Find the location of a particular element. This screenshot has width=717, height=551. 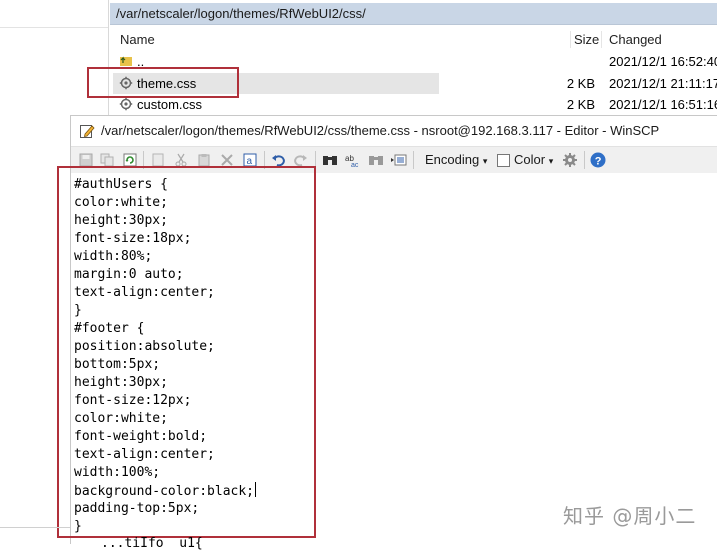

partial-code-line: ...tiIfo u1{ is located at coordinates (152, 543).